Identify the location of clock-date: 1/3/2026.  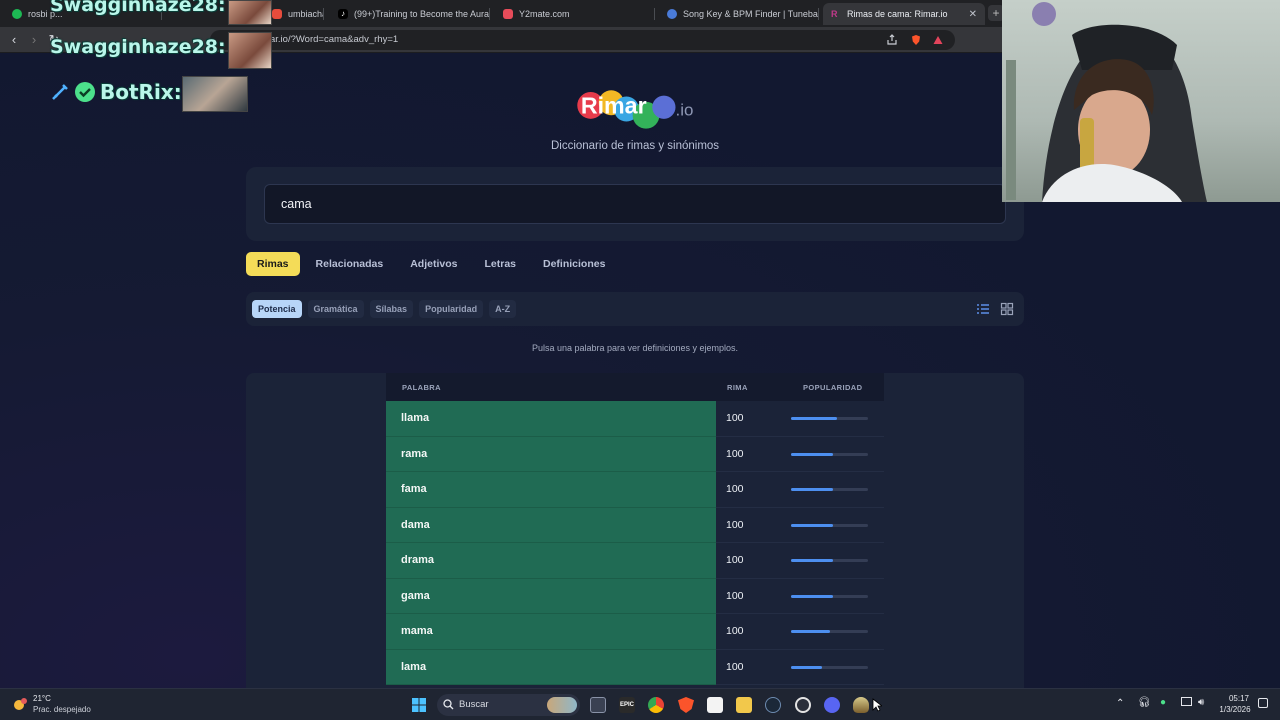
(1235, 709).